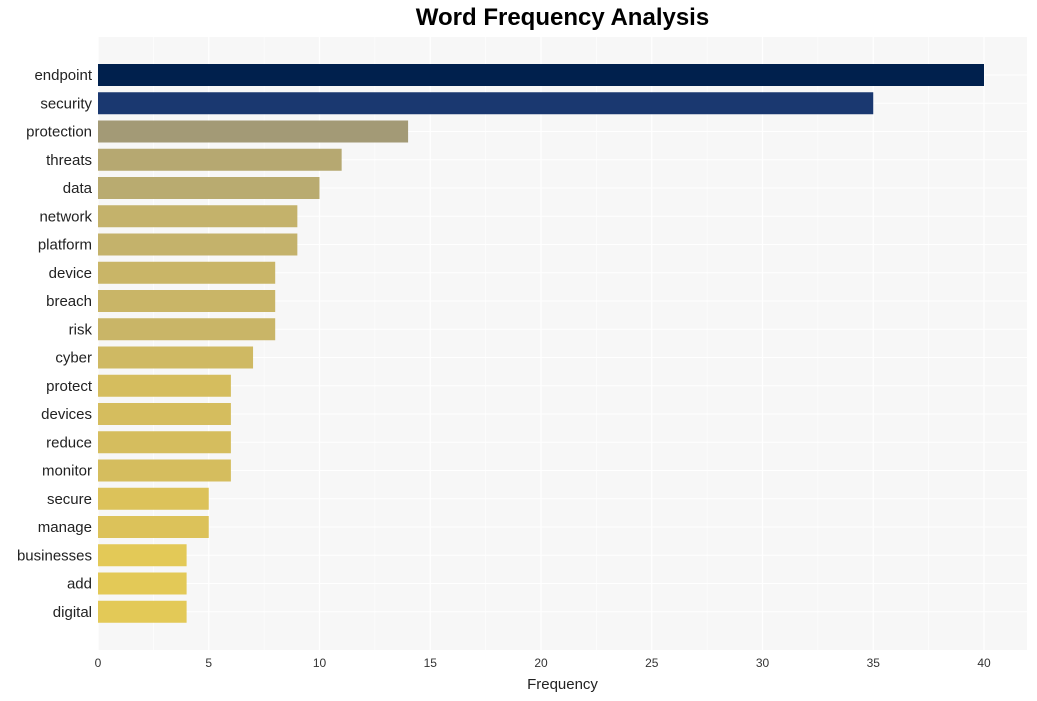  What do you see at coordinates (65, 527) in the screenshot?
I see `category-label-manage: manage` at bounding box center [65, 527].